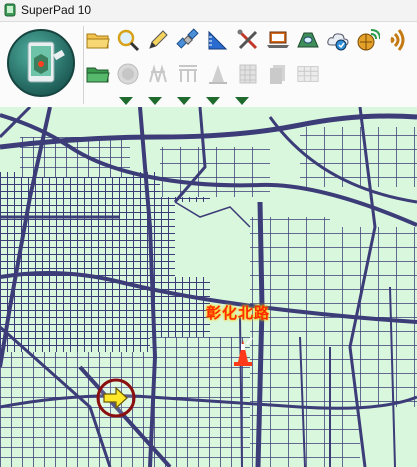 The width and height of the screenshot is (417, 467). Describe the element at coordinates (56, 10) in the screenshot. I see `window-title: SuperPad 10` at that location.